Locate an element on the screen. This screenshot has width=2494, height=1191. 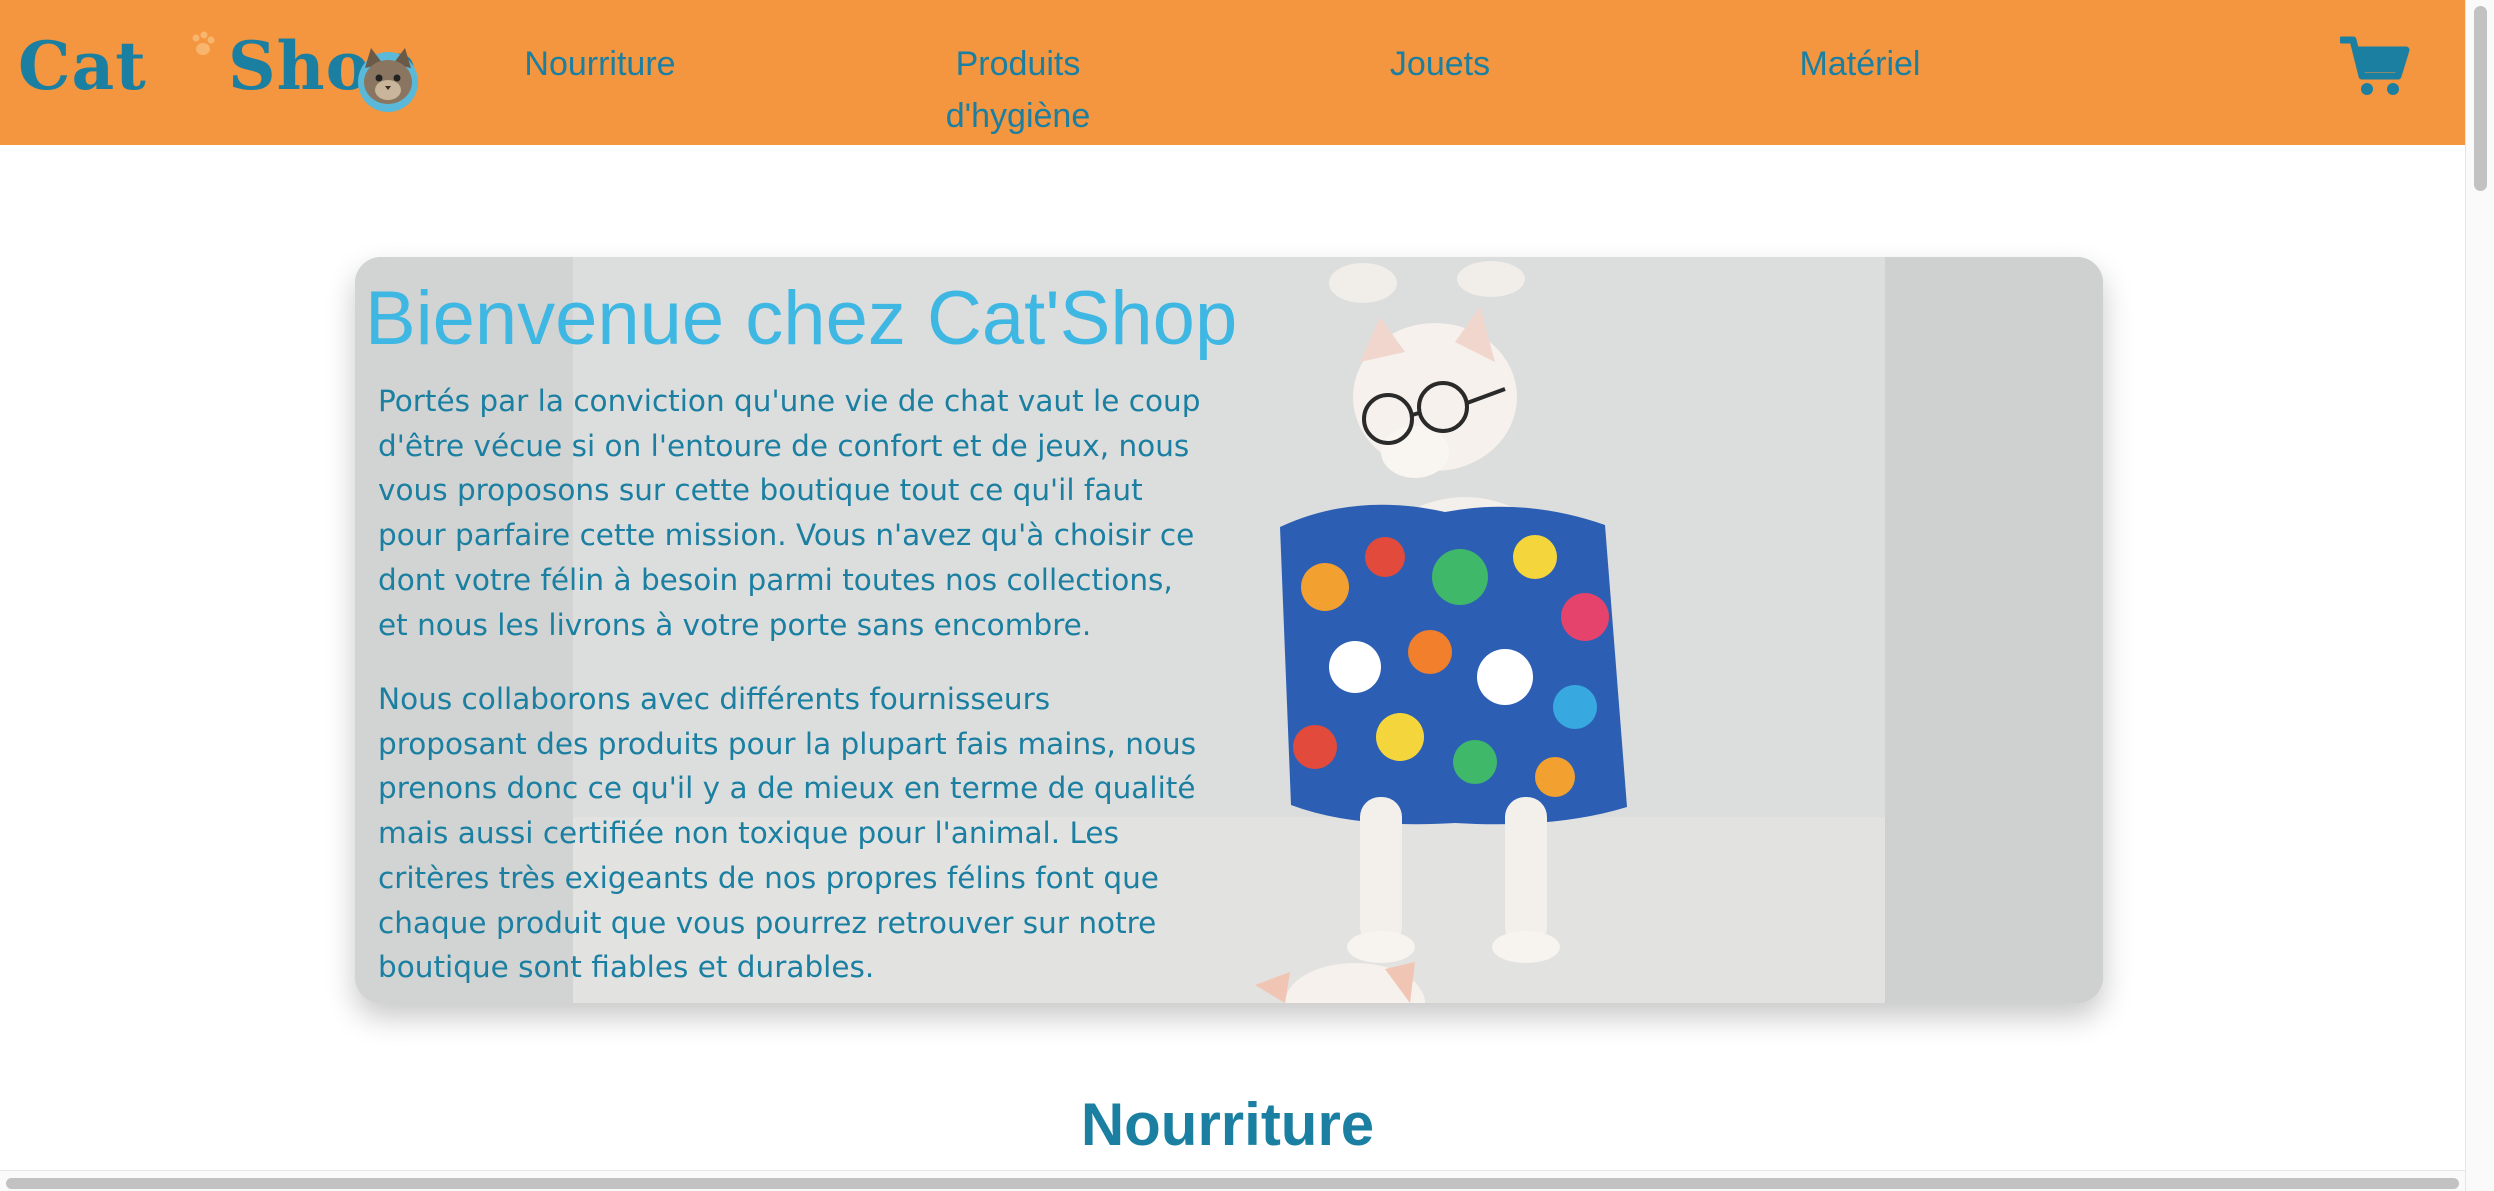
nav-item-label-line1: Produits is located at coordinates (1018, 64).